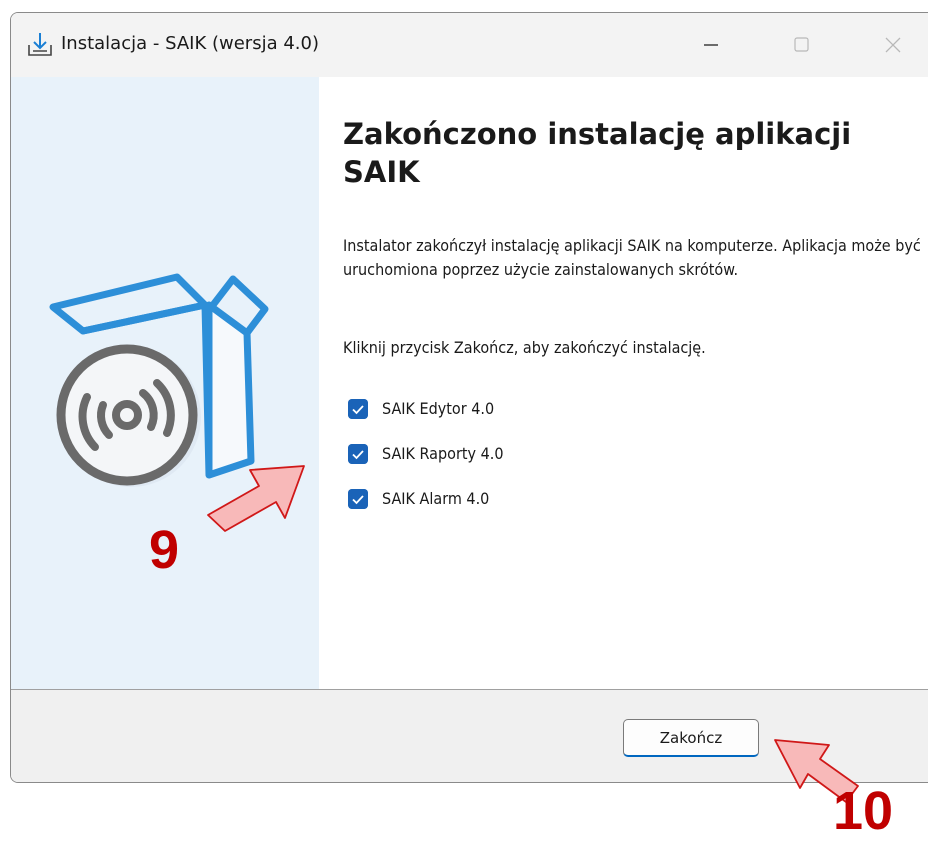 This screenshot has width=928, height=841. Describe the element at coordinates (164, 550) in the screenshot. I see `step-number-9: 9` at that location.